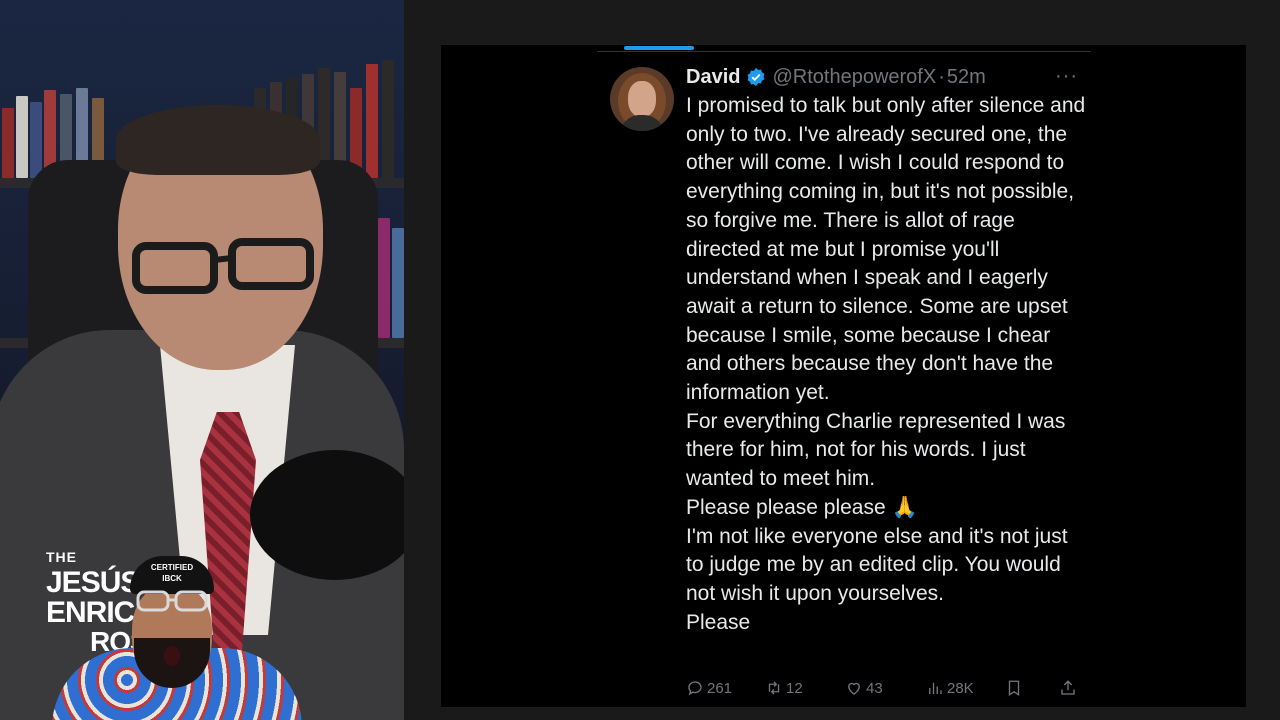 This screenshot has height=720, width=1280. What do you see at coordinates (966, 77) in the screenshot?
I see `tweet-time: 52m` at bounding box center [966, 77].